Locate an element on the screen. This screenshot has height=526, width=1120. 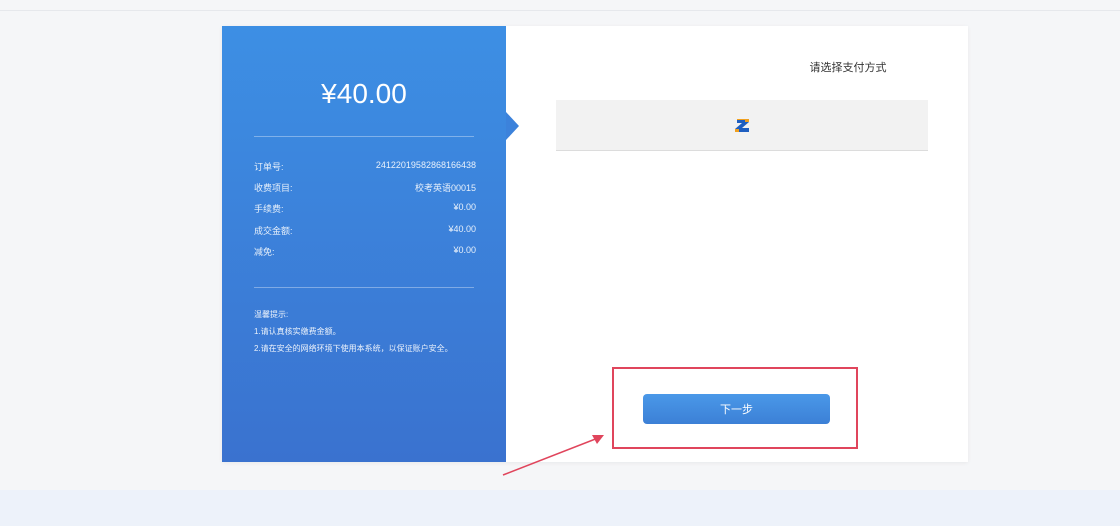
panel-pointer is located at coordinates (512, 126).